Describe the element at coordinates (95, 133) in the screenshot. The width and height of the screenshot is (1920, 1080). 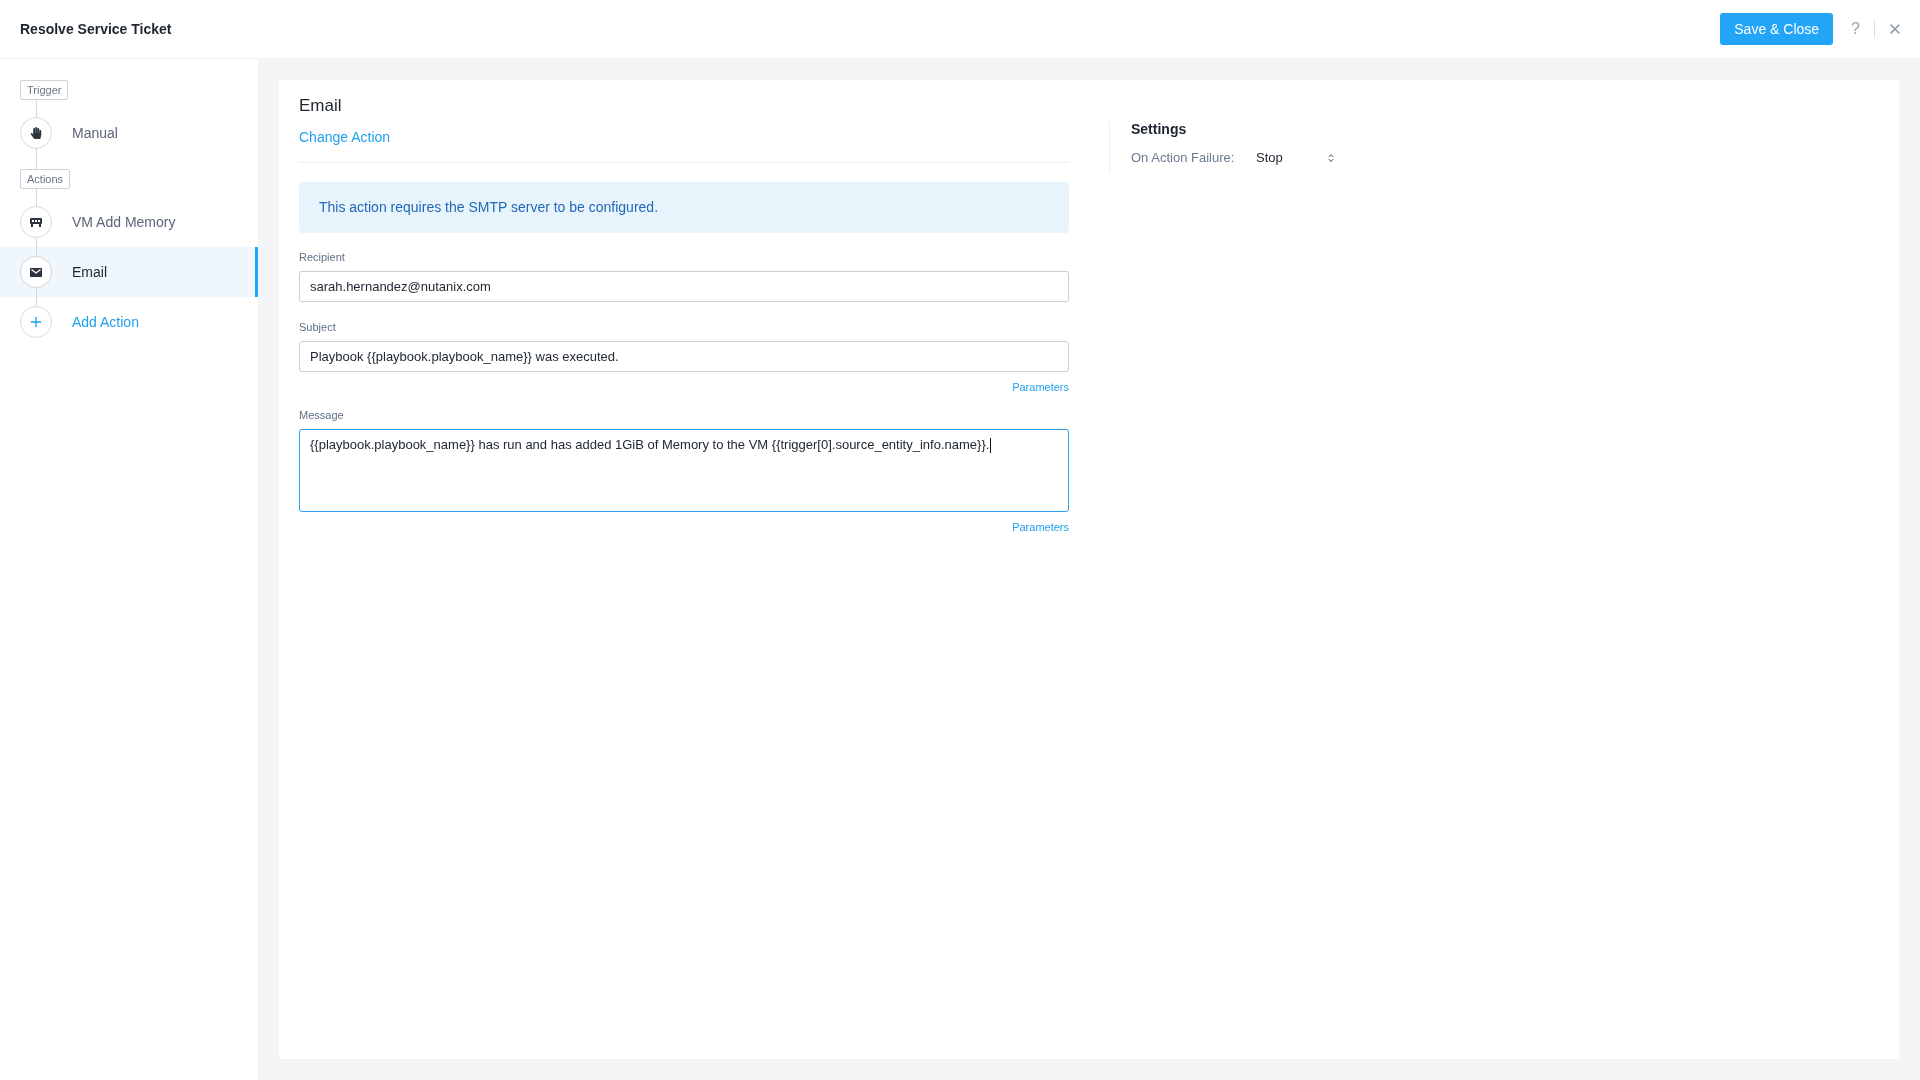
I see `item-label: Manual` at that location.